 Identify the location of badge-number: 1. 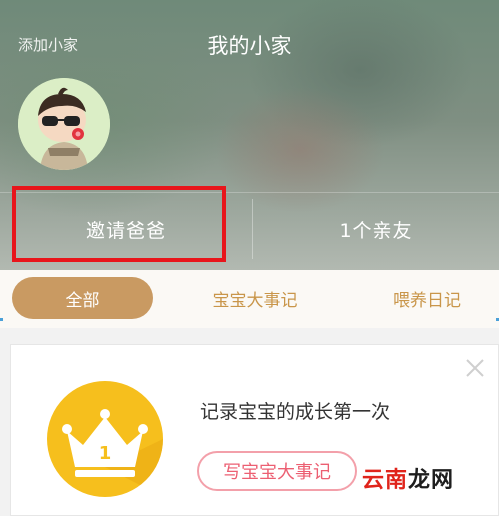
(105, 453).